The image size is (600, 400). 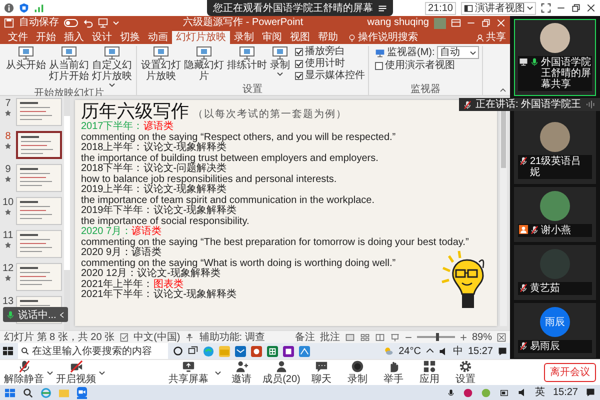 I want to click on participant-name: 谢小燕, so click(x=556, y=230).